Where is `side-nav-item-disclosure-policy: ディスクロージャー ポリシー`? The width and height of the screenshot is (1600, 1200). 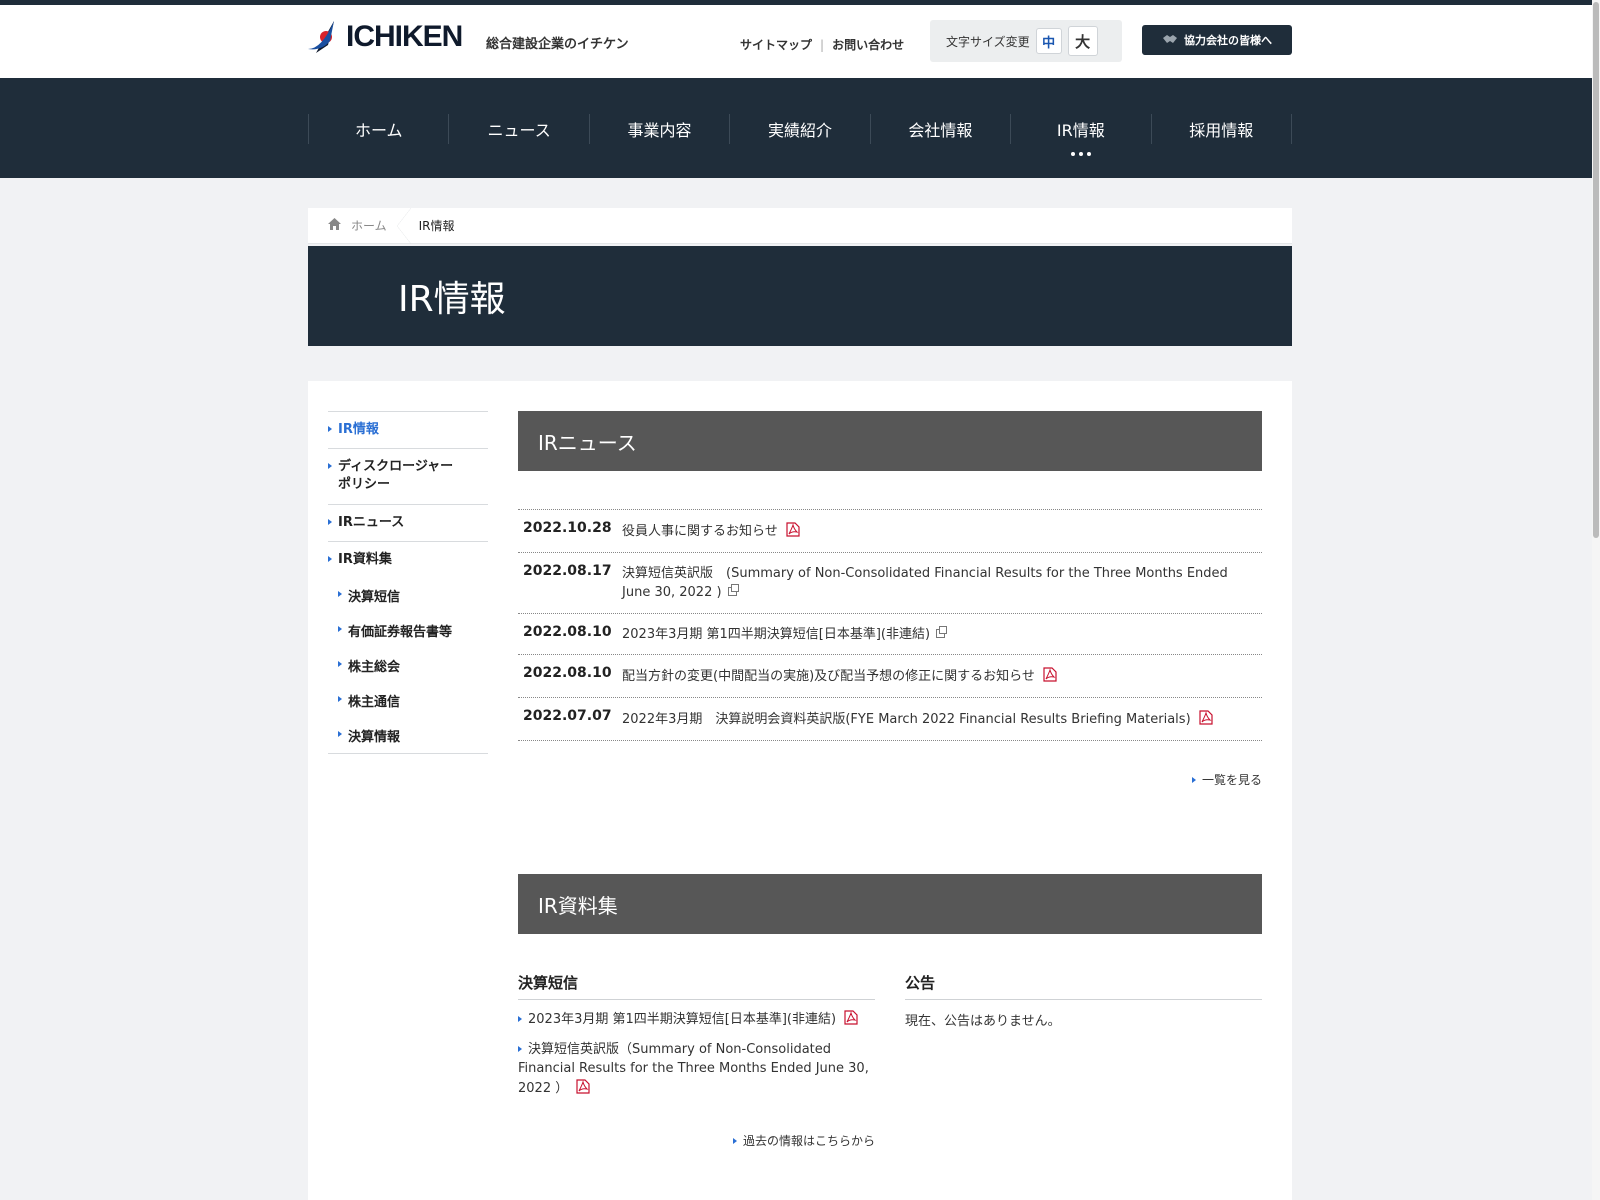
side-nav-item-disclosure-policy: ディスクロージャー ポリシー is located at coordinates (408, 475).